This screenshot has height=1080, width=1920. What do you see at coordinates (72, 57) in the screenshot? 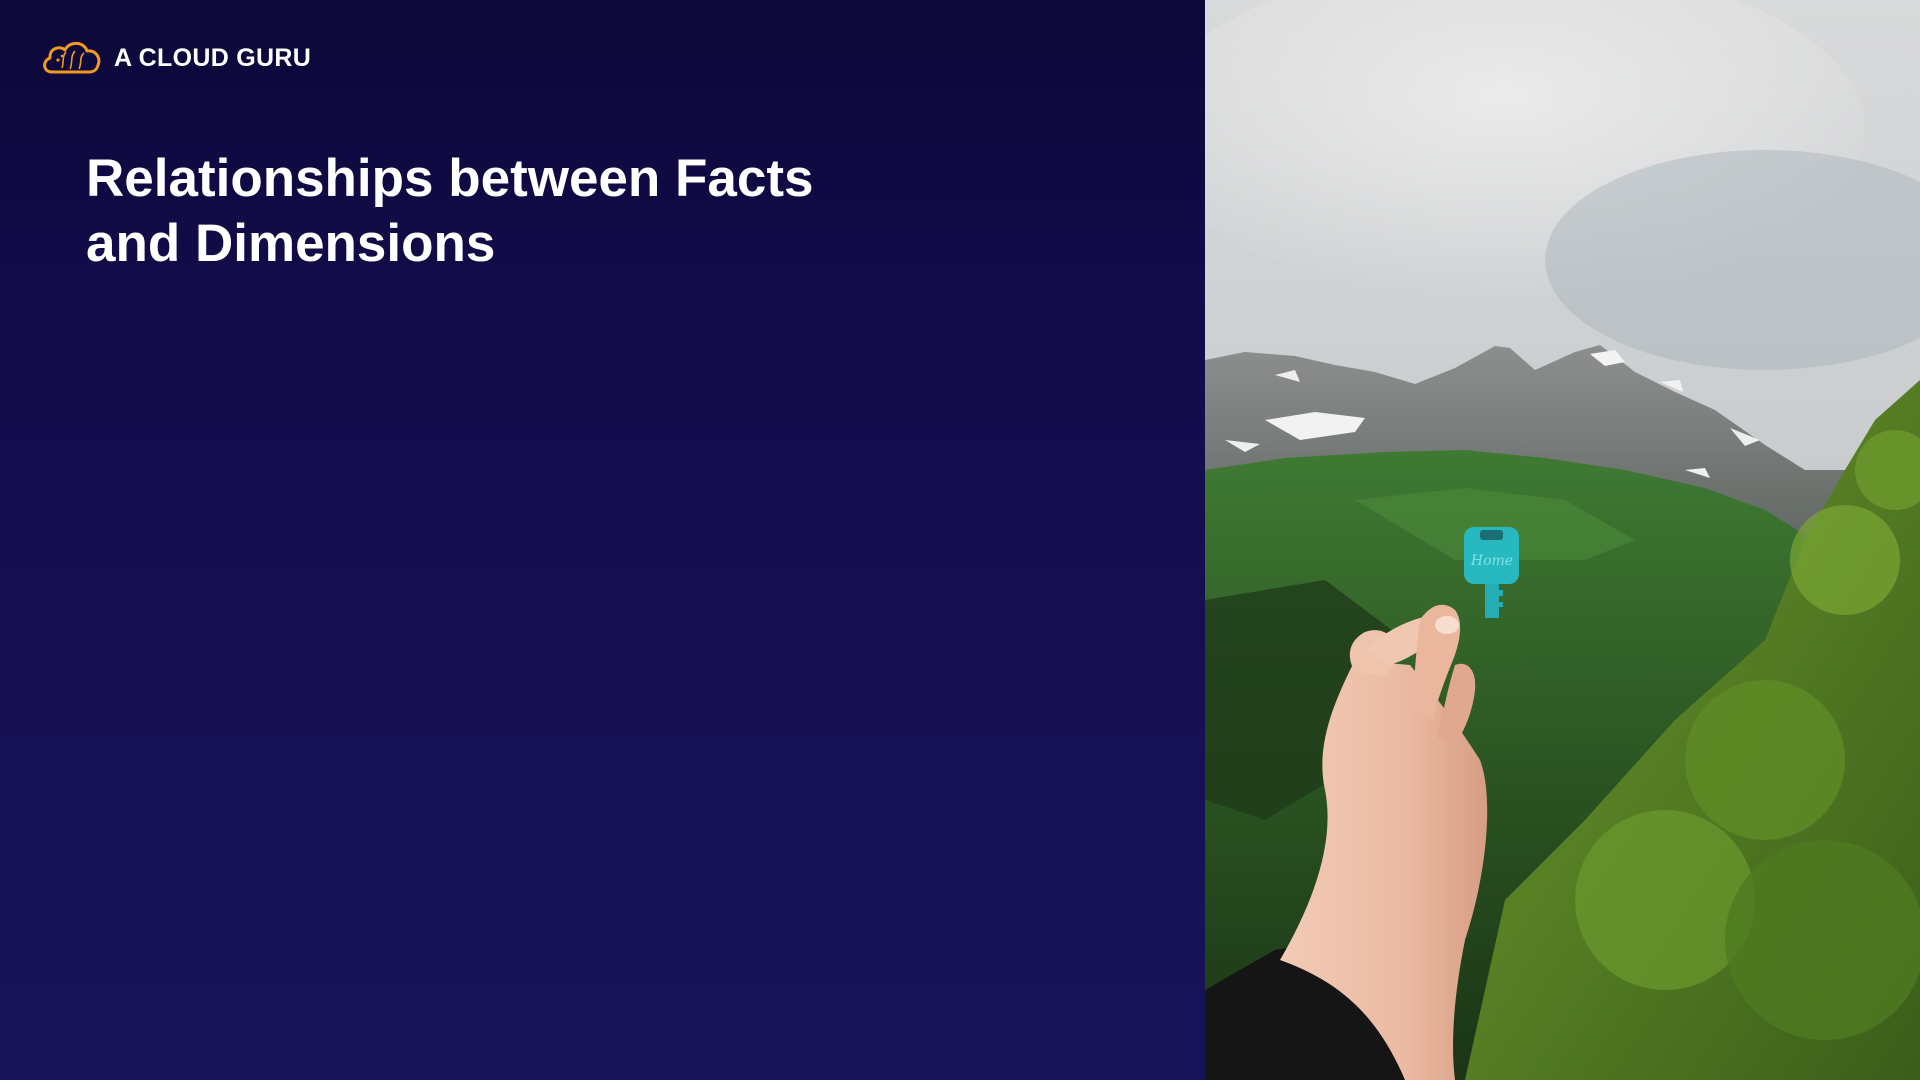
I see `cloud-logo-icon` at bounding box center [72, 57].